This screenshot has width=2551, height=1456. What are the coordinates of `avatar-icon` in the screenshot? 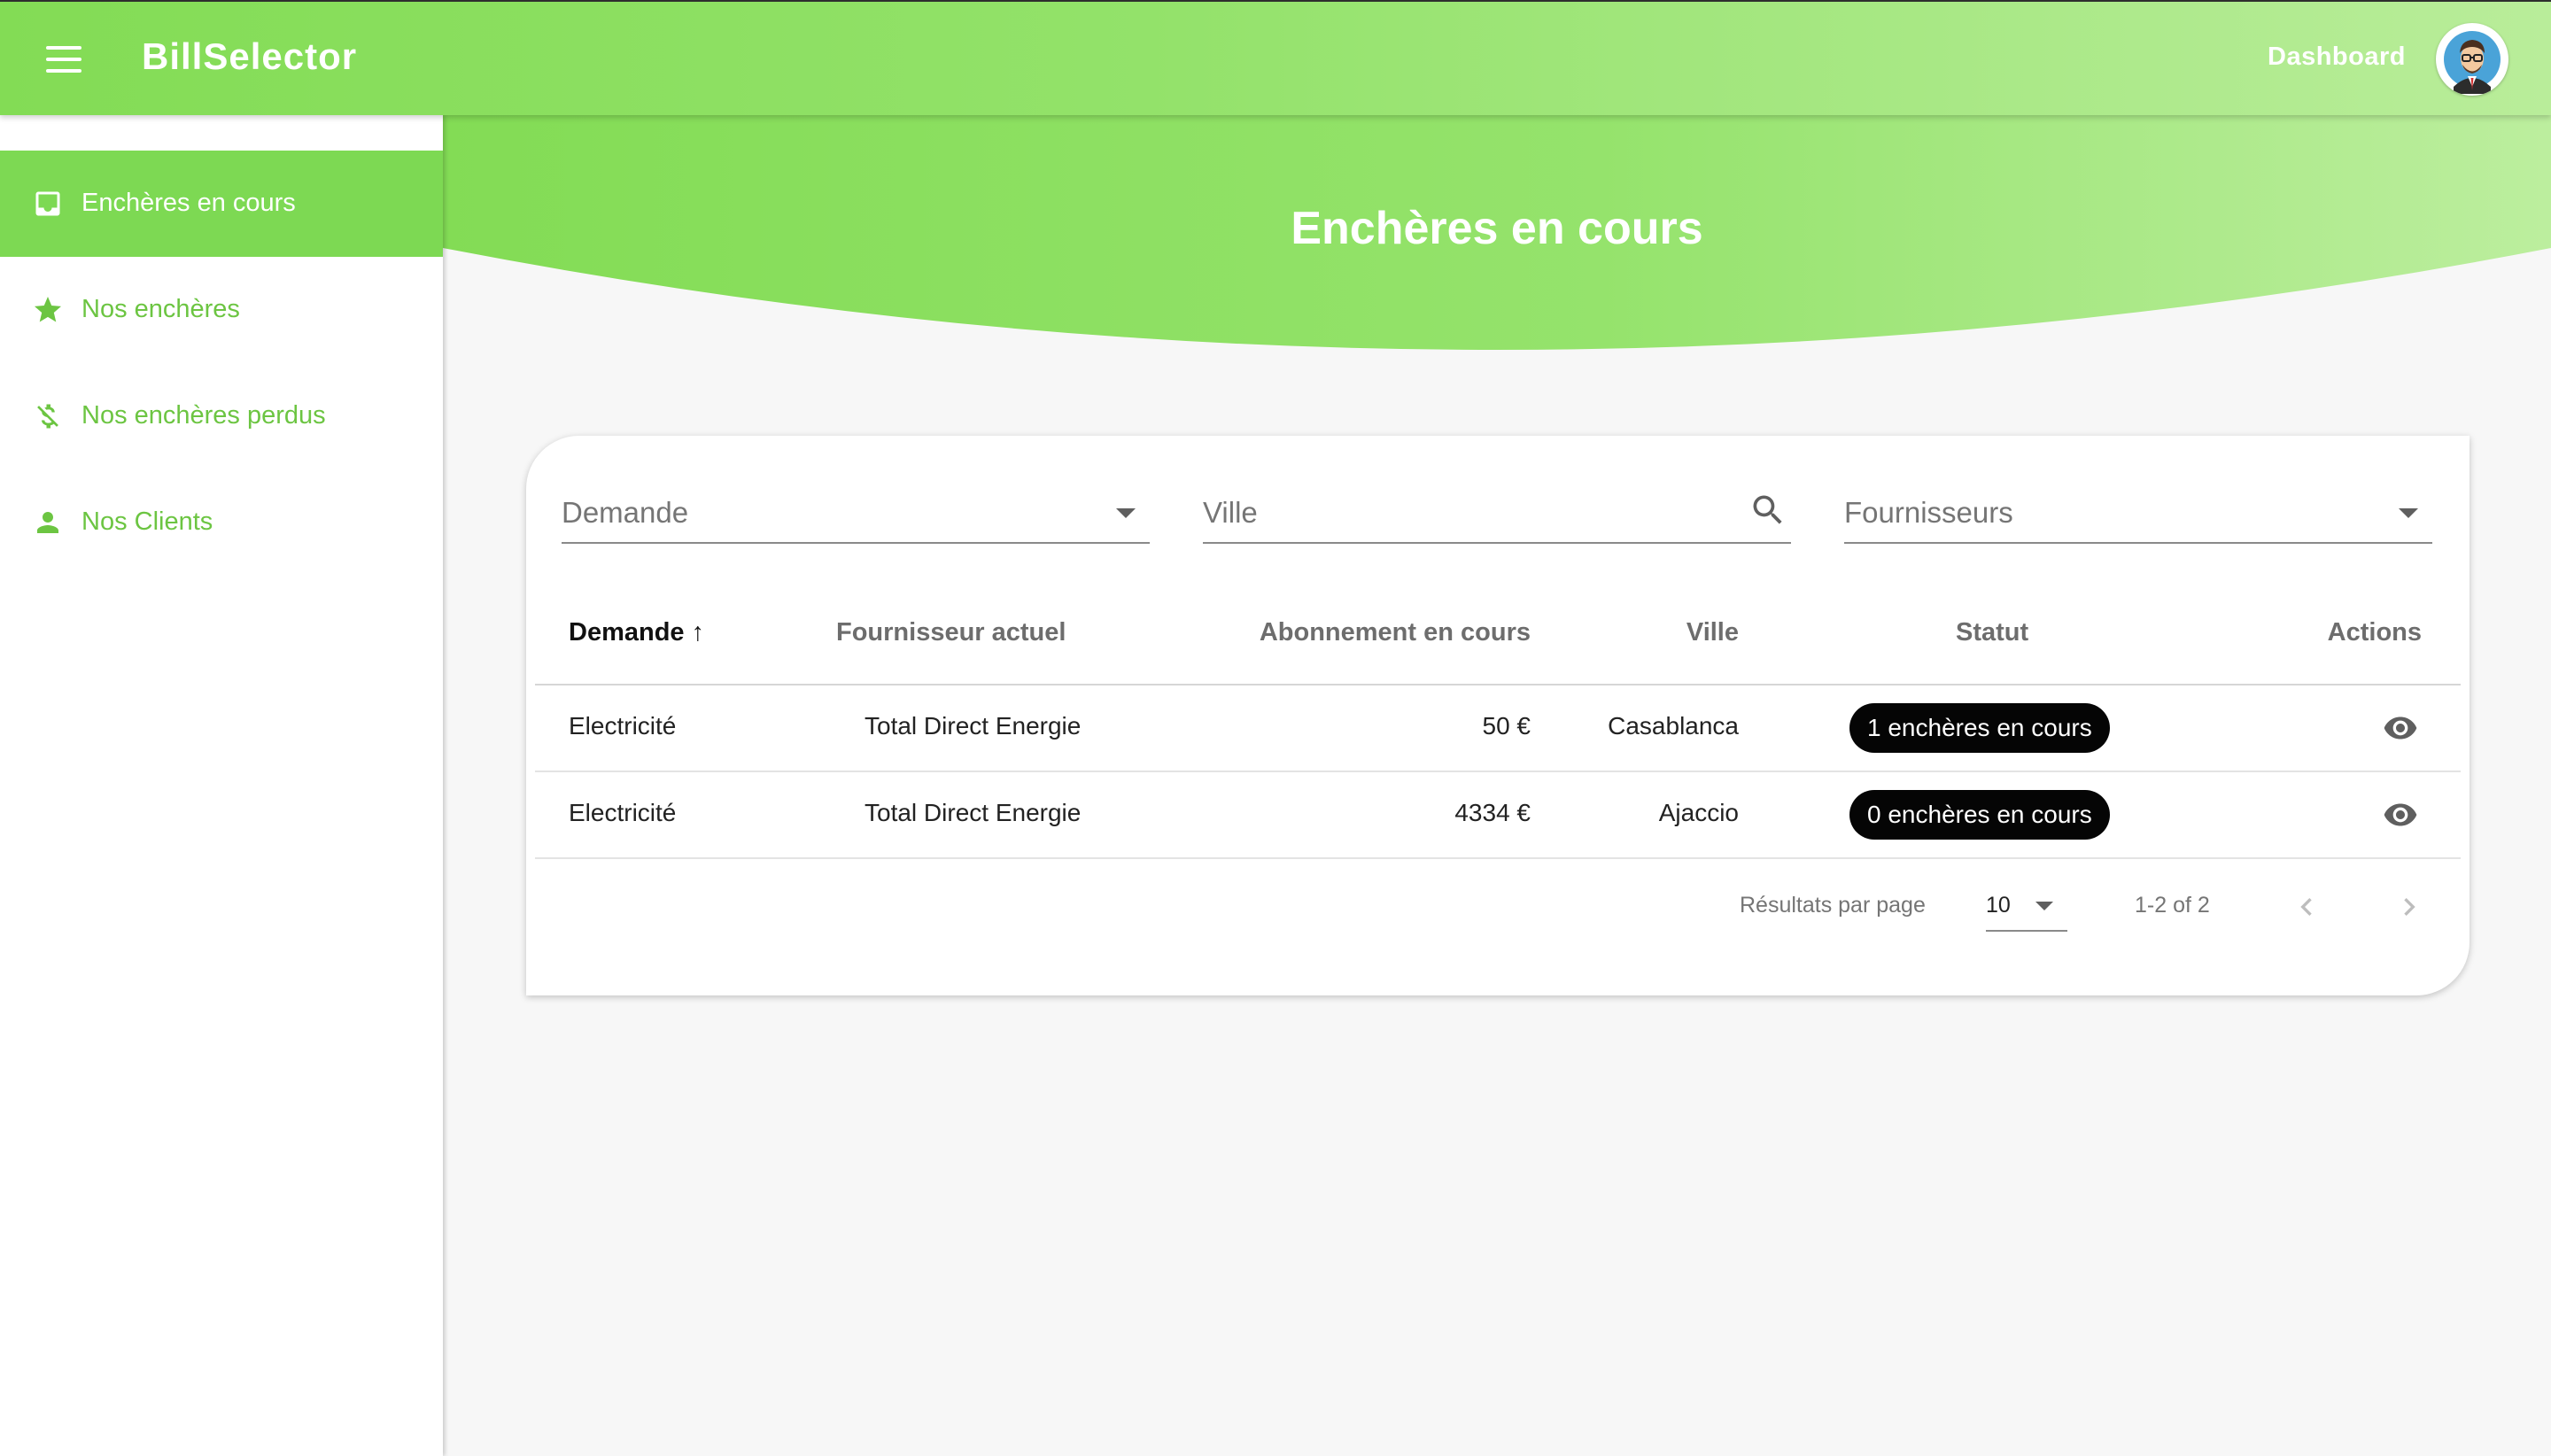 It's located at (2473, 63).